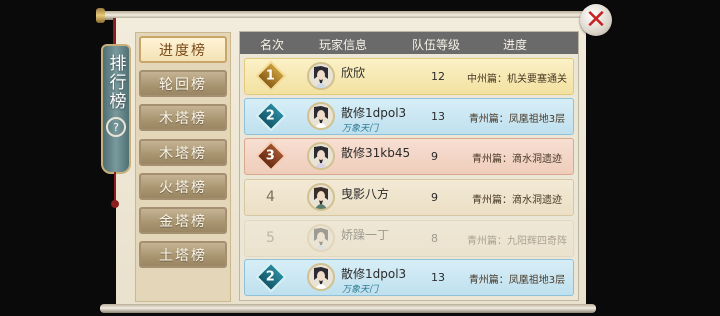 This screenshot has width=720, height=316. Describe the element at coordinates (438, 76) in the screenshot. I see `team-level: 12` at that location.